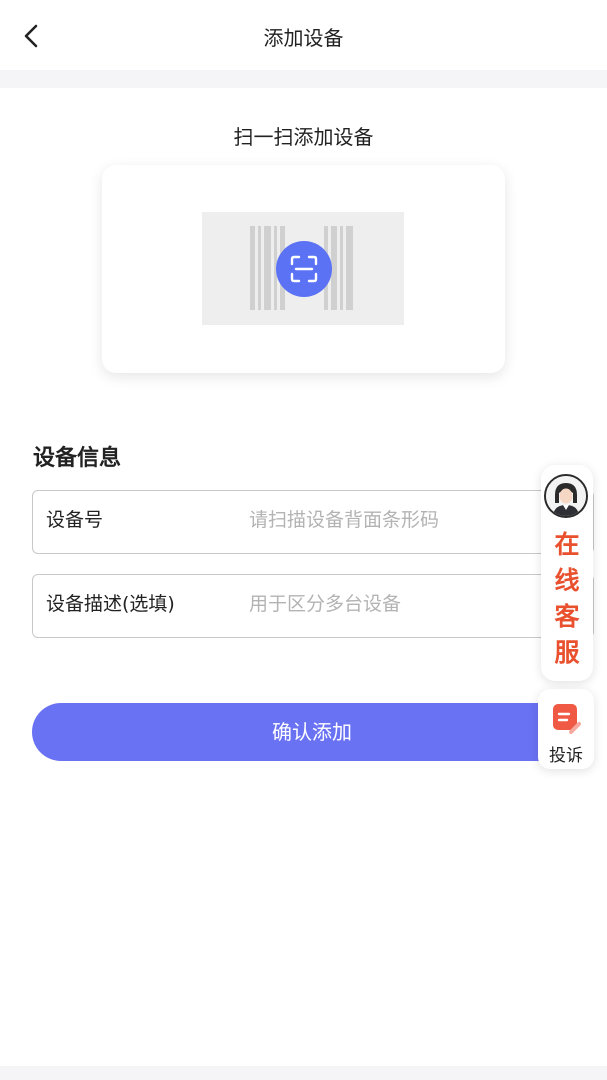 The width and height of the screenshot is (607, 1080). Describe the element at coordinates (567, 598) in the screenshot. I see `online-service-label: 在 线 客 服` at that location.